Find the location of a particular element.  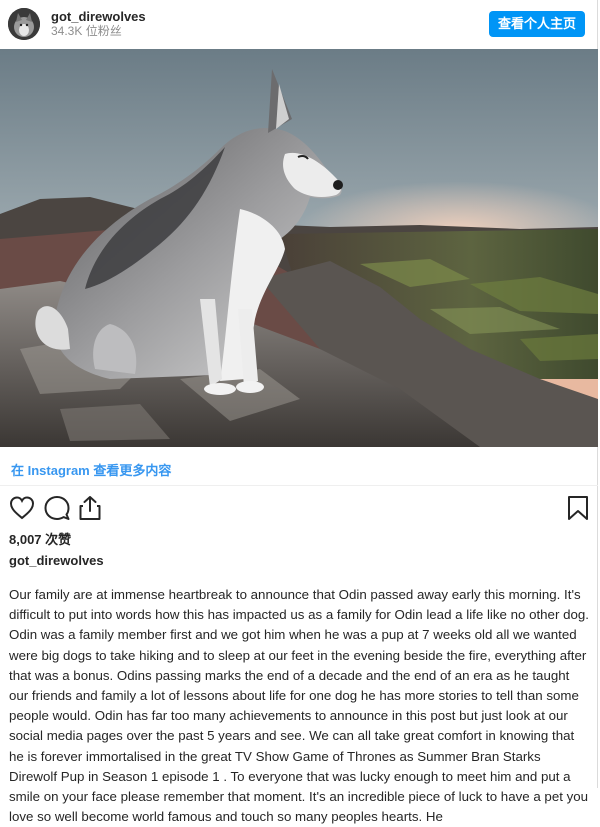

follower-count: 34.3K 位粉丝 is located at coordinates (86, 31).